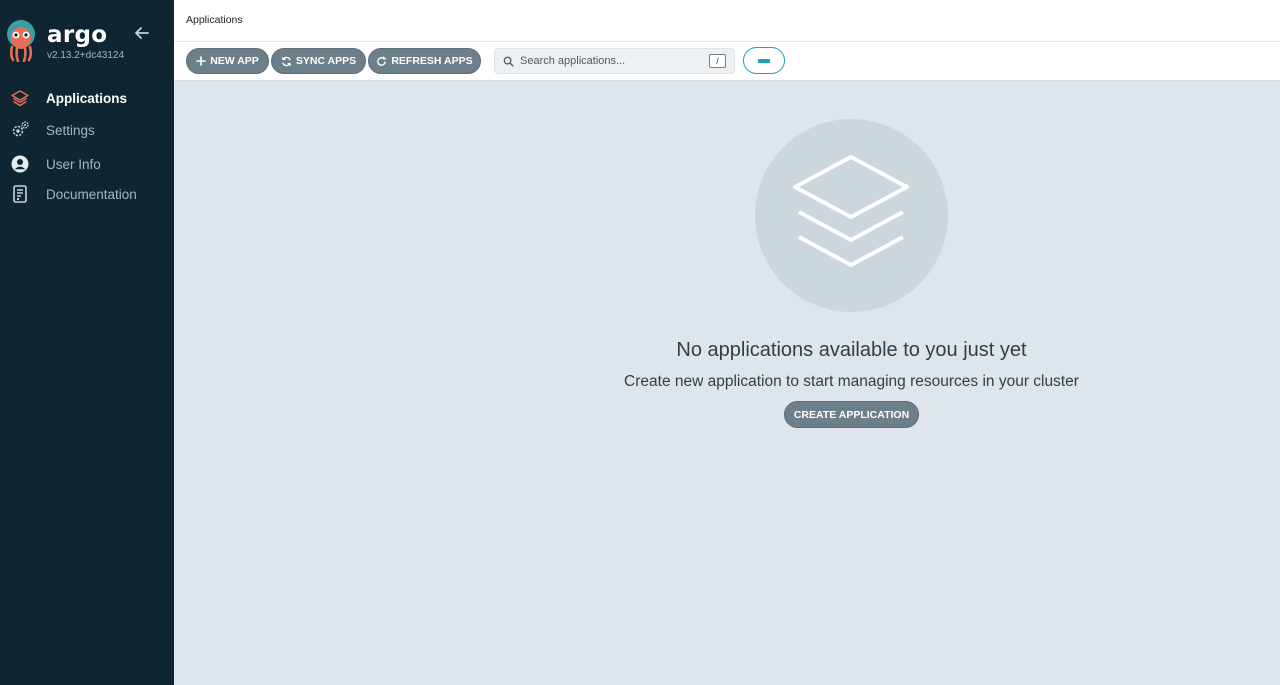 This screenshot has width=1280, height=685. I want to click on user-circle-icon, so click(20, 164).